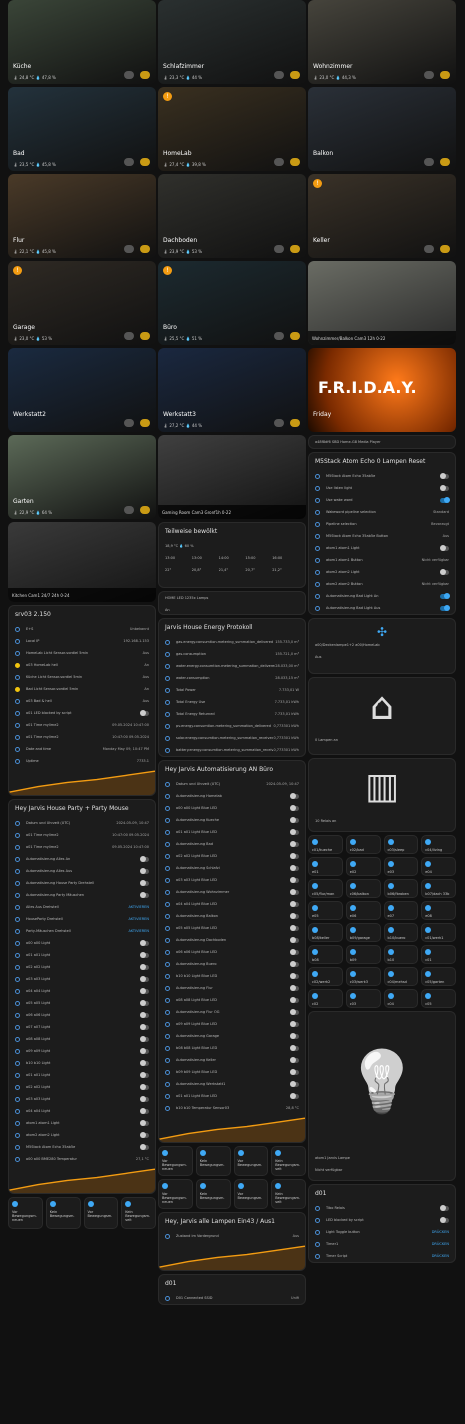  Describe the element at coordinates (363, 998) in the screenshot. I see `room-button: c03` at that location.